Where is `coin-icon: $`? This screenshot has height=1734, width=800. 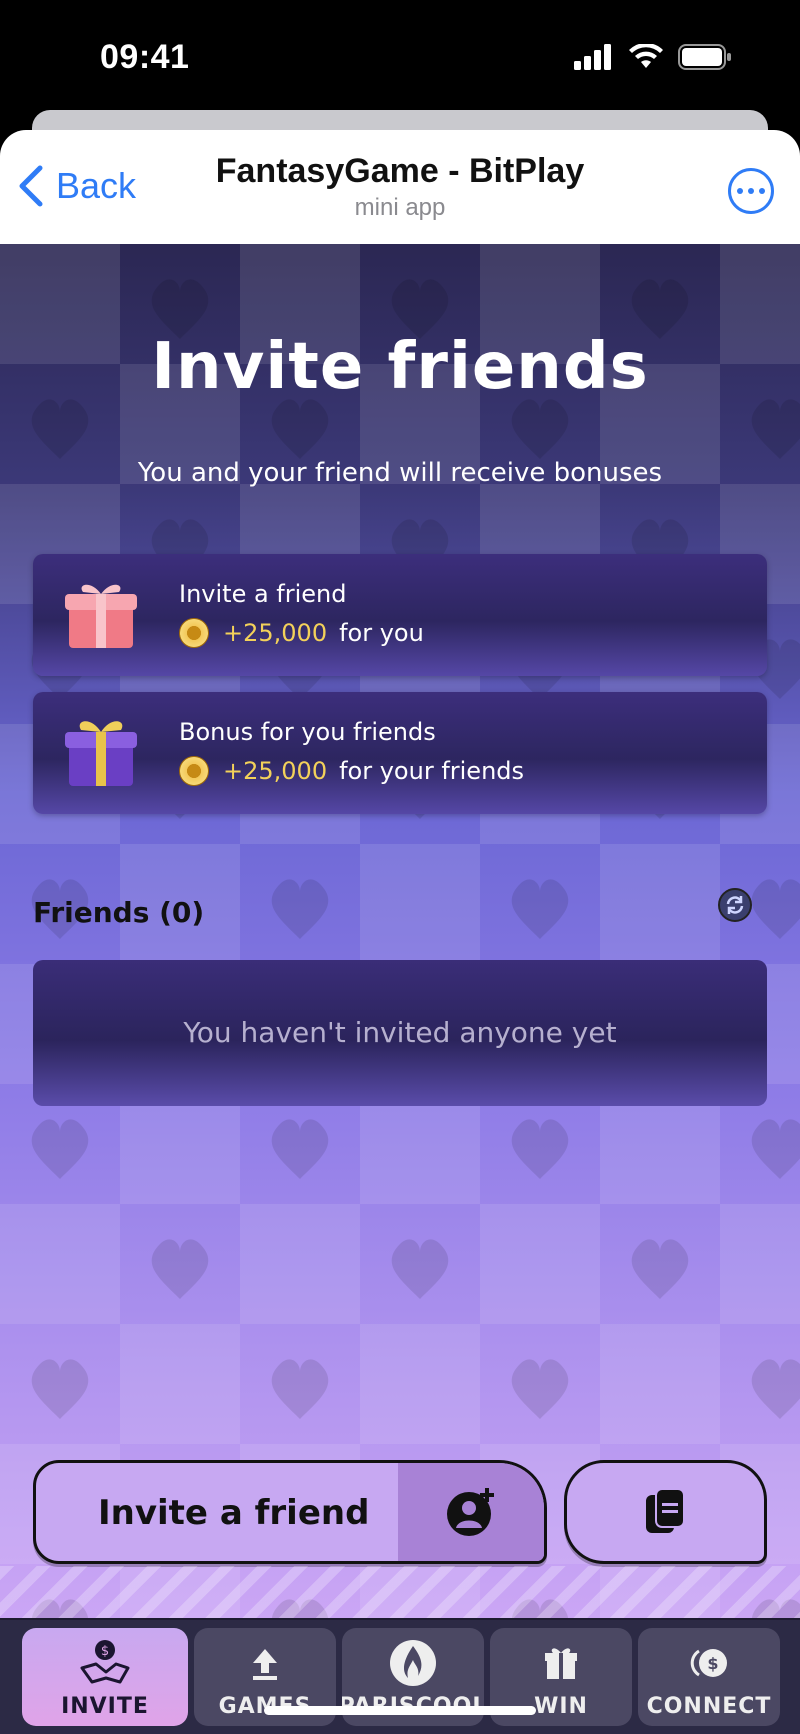 coin-icon: $ is located at coordinates (708, 1663).